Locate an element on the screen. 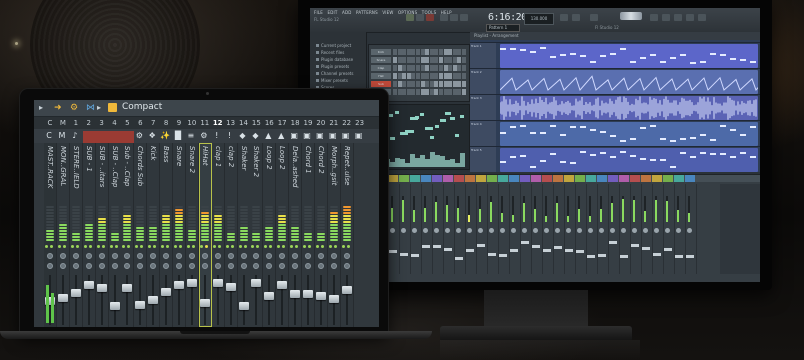 The height and width of the screenshot is (360, 804). mixer-strip: clap 2 is located at coordinates (231, 235).